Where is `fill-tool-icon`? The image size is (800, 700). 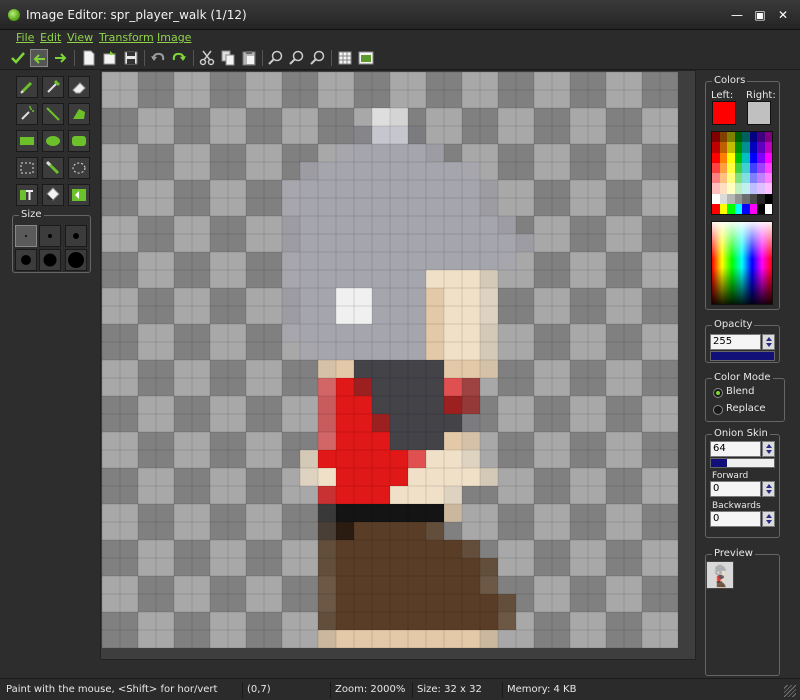
fill-tool-icon is located at coordinates (53, 195).